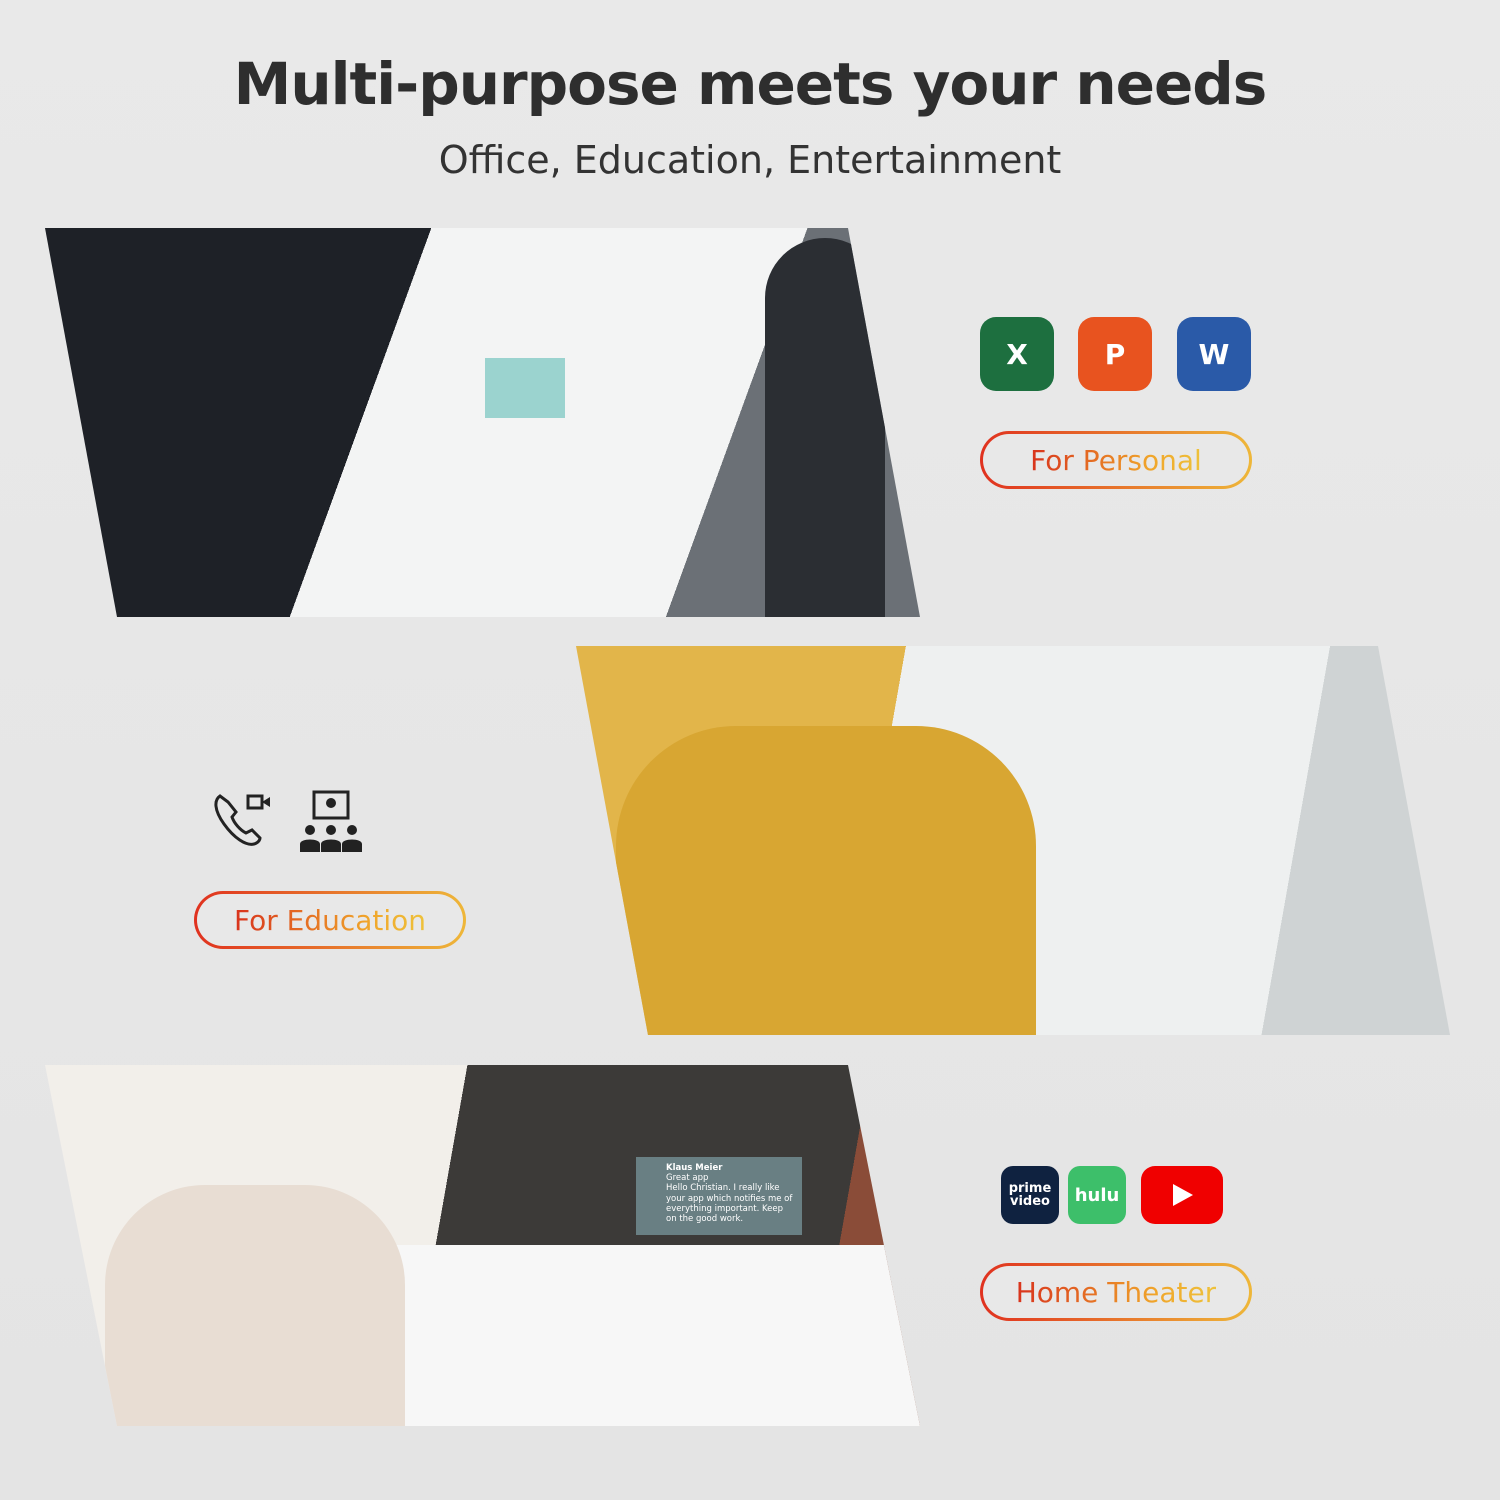 Image resolution: width=1500 pixels, height=1500 pixels. I want to click on excel-icon: X, so click(1017, 354).